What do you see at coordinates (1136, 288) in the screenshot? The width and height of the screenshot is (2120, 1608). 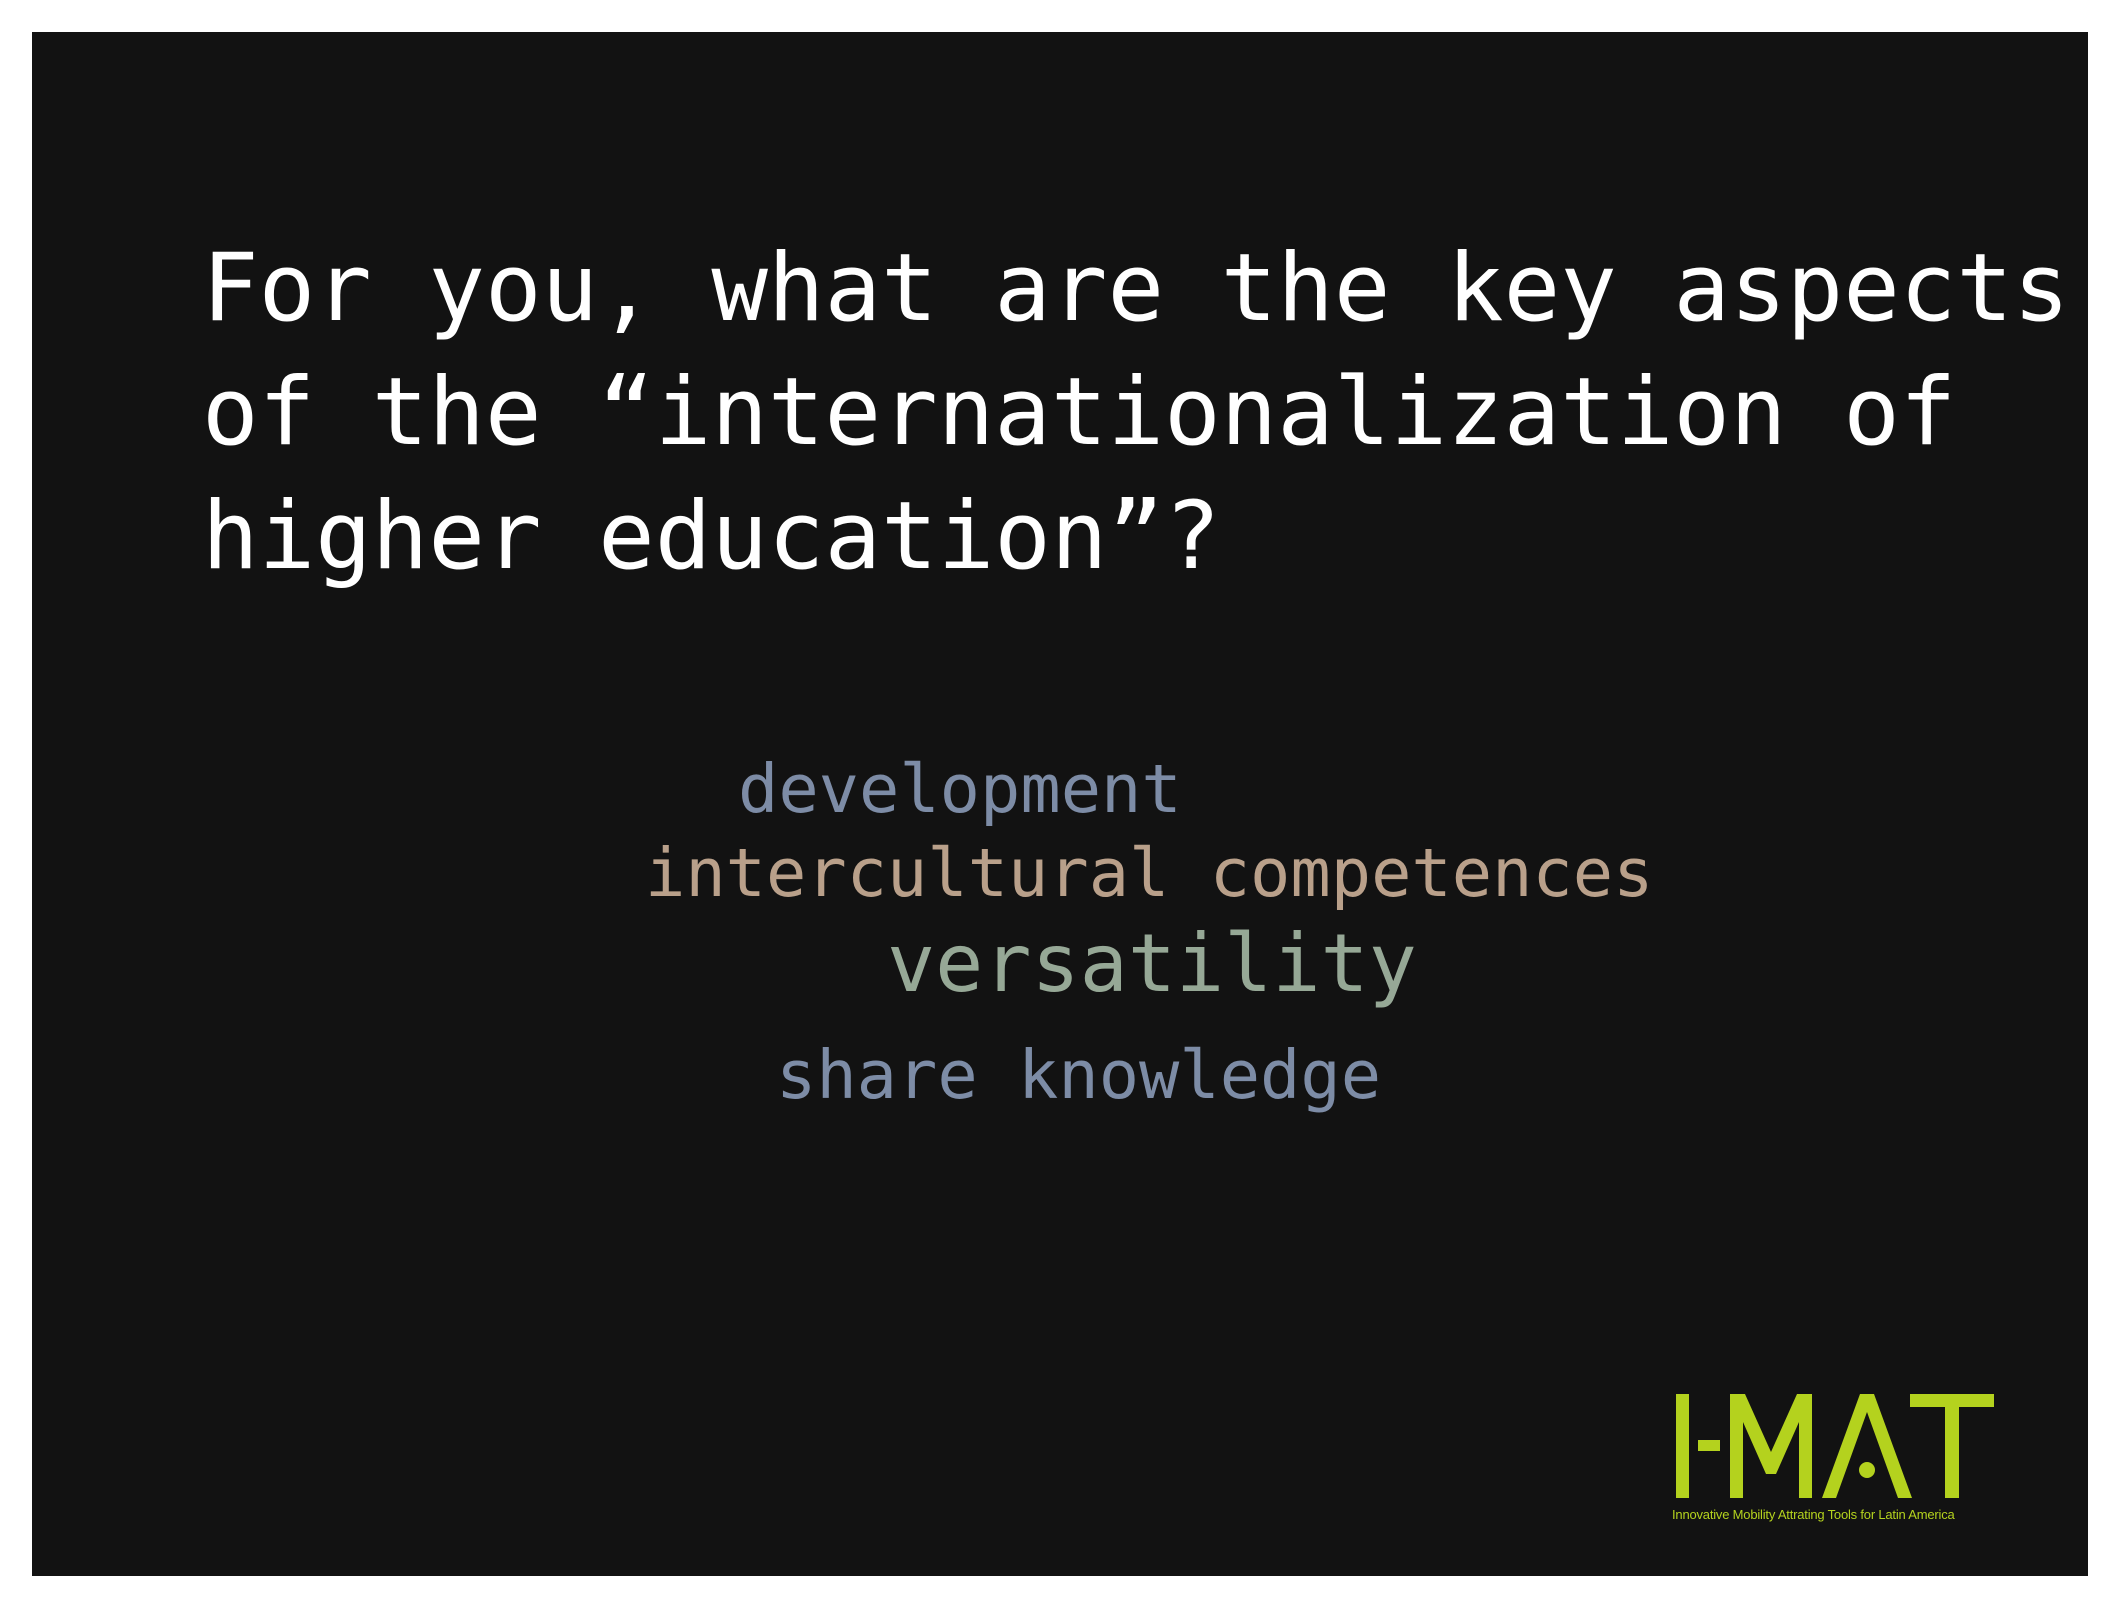 I see `question-line-1: For you, what are the key aspects` at bounding box center [1136, 288].